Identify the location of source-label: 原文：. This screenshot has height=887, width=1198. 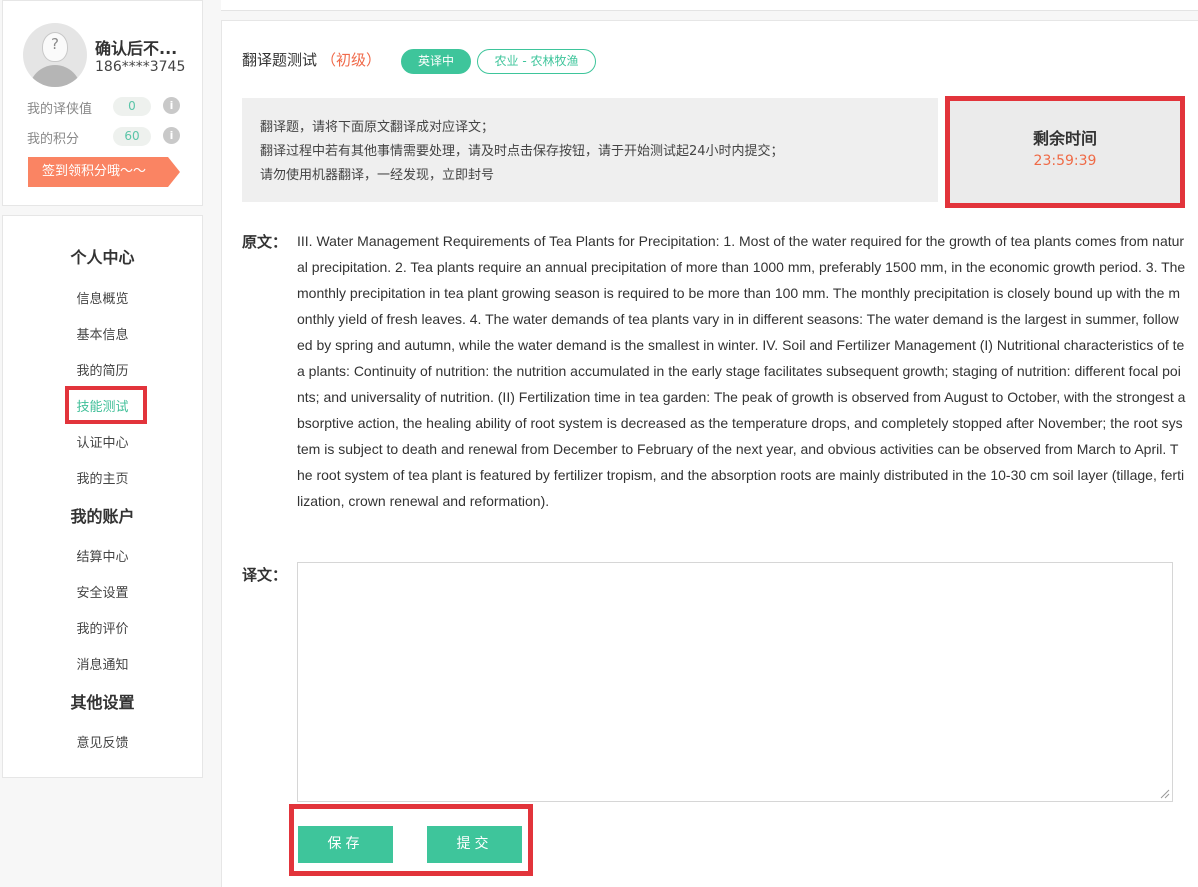
(265, 242).